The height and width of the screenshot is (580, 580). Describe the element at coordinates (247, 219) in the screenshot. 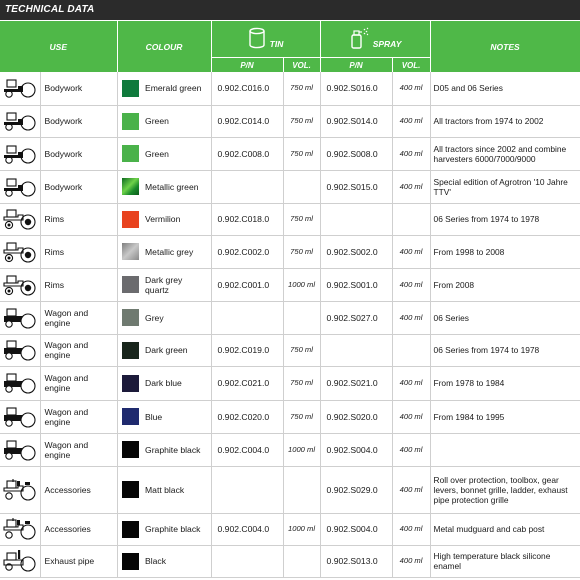

I see `tin-part-number-cell: 0.902.C018.0` at that location.